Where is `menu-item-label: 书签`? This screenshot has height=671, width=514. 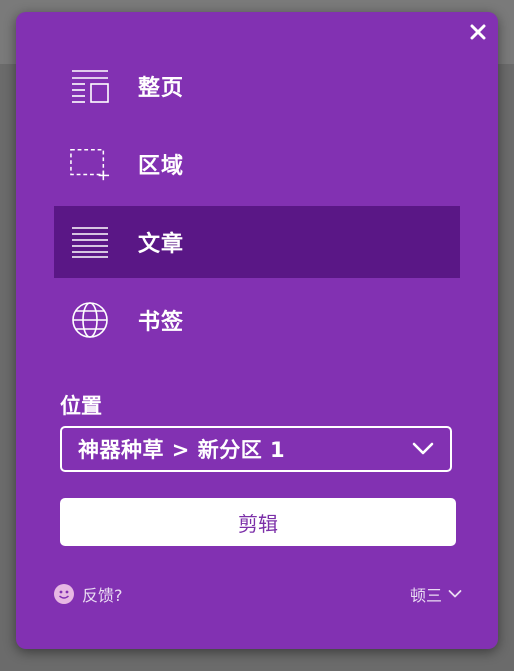 menu-item-label: 书签 is located at coordinates (161, 322).